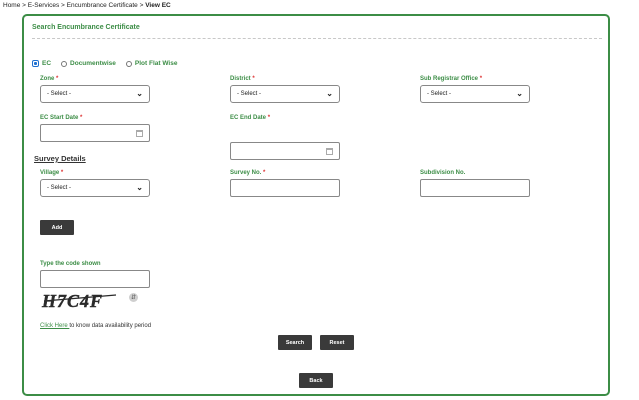 This screenshot has width=639, height=400. I want to click on search-type-radio-group: EC Documentwise Plot Flat Wise, so click(109, 63).